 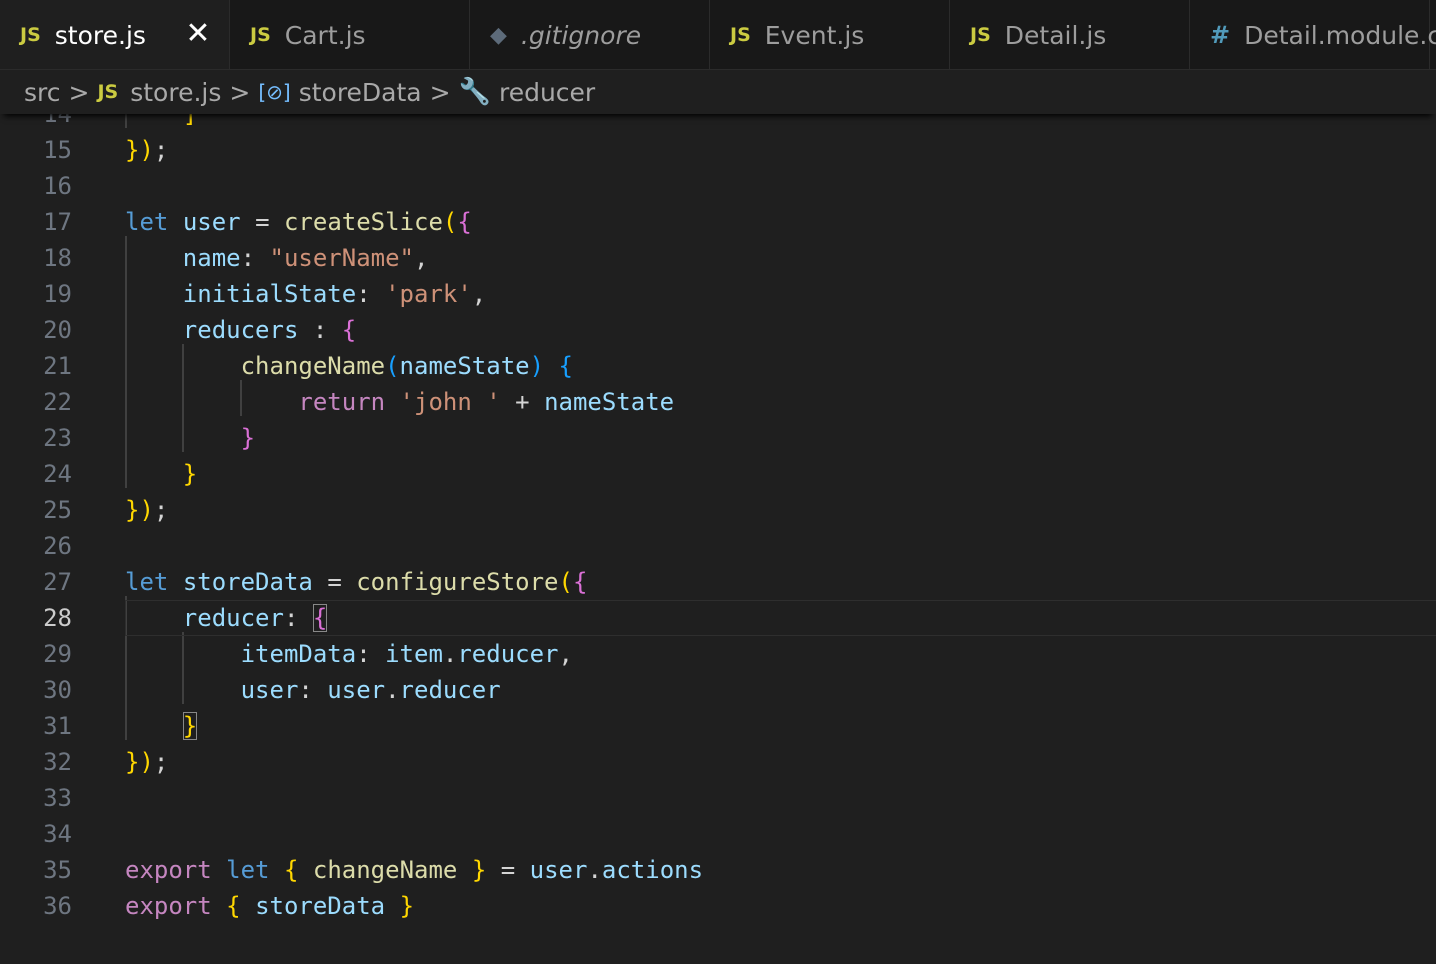 What do you see at coordinates (718, 330) in the screenshot?
I see `code-line: 20 reducers : {` at bounding box center [718, 330].